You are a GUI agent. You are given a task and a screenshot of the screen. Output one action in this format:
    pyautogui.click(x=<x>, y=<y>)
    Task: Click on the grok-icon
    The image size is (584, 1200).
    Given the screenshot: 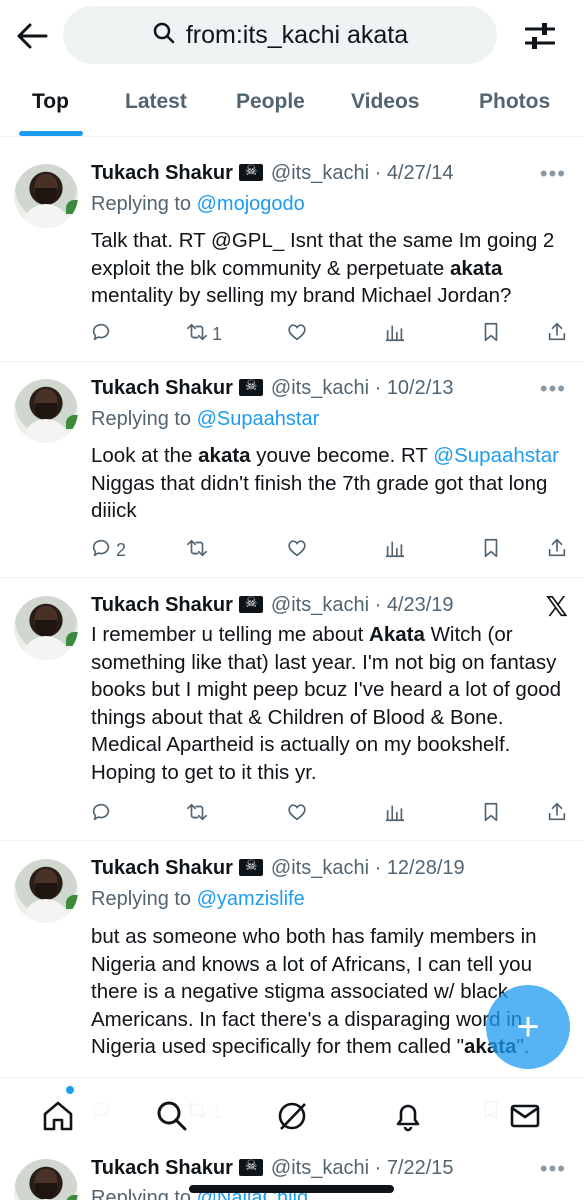 What is the action you would take?
    pyautogui.click(x=292, y=1116)
    